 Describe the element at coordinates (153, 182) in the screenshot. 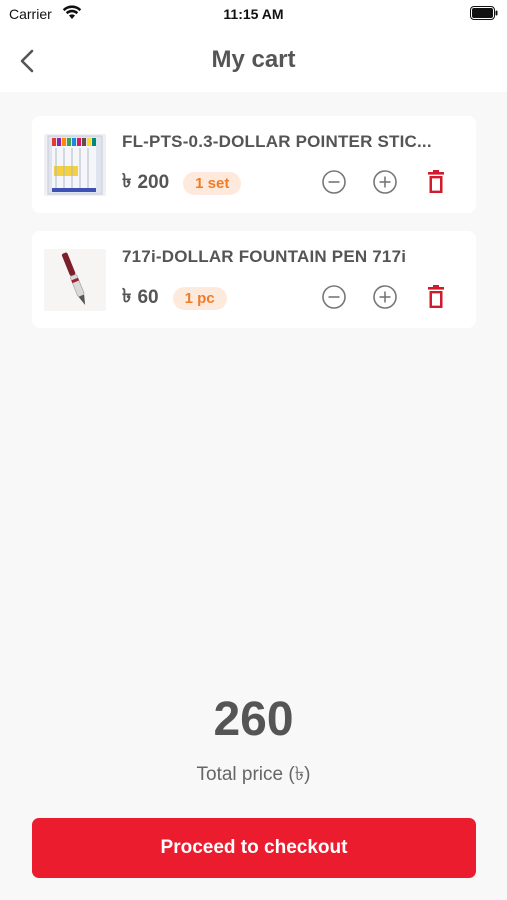

I see `item-price: 200` at that location.